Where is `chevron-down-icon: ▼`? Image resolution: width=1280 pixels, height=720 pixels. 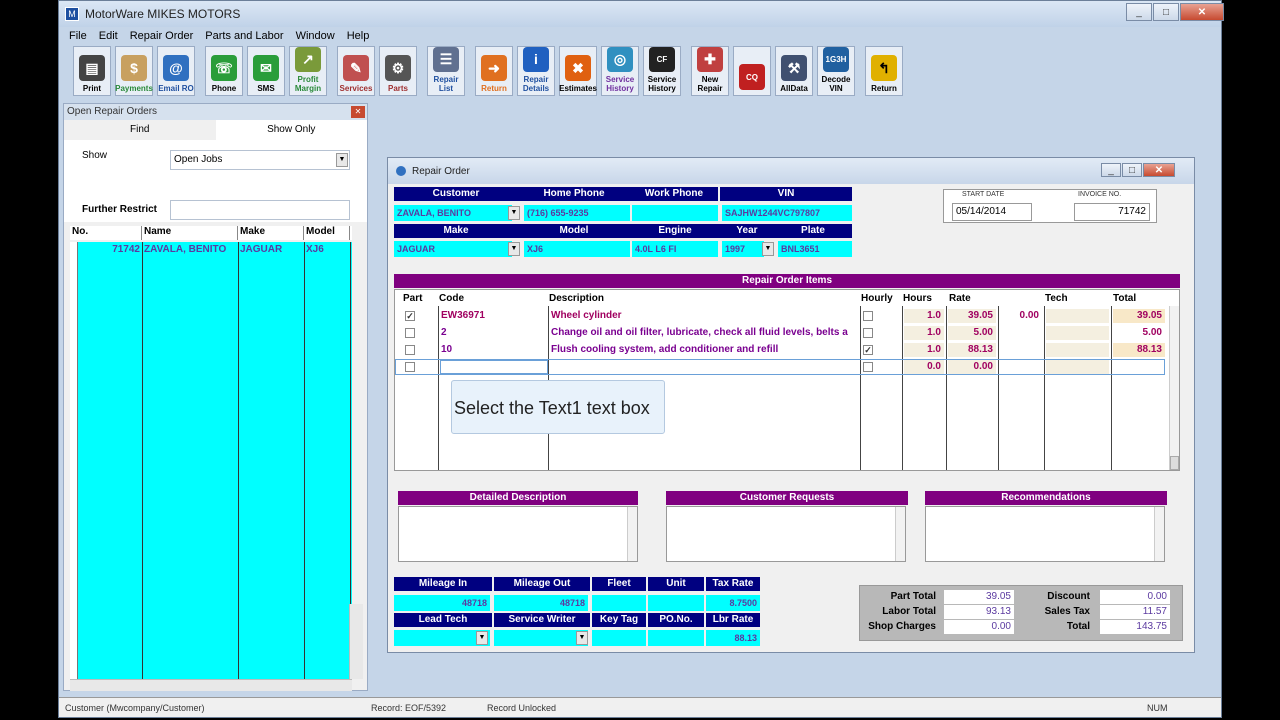
chevron-down-icon: ▼ is located at coordinates (342, 160).